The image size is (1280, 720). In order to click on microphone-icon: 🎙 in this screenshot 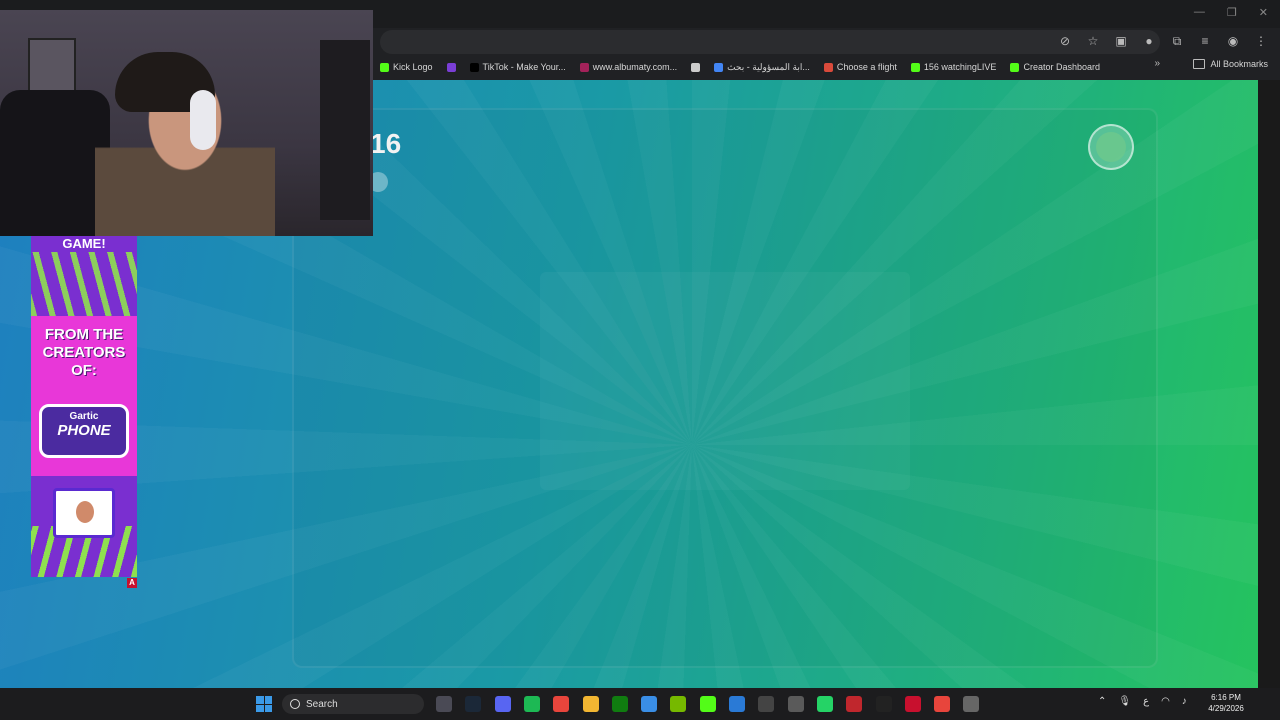, I will do `click(1124, 701)`.